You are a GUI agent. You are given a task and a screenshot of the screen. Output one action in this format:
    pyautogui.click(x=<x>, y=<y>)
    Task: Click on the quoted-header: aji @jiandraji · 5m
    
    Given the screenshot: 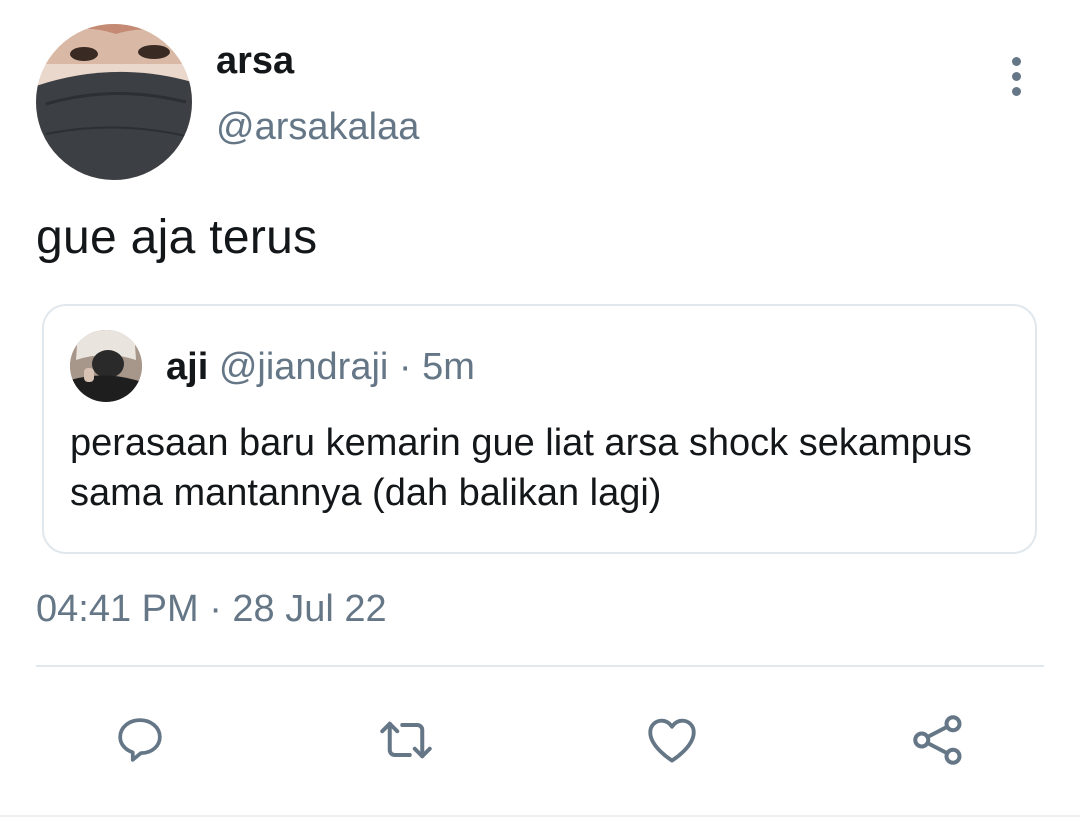 What is the action you would take?
    pyautogui.click(x=320, y=367)
    